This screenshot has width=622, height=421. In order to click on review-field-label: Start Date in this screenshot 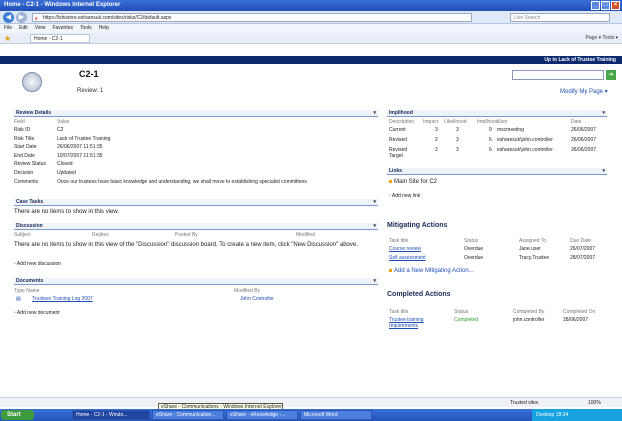, I will do `click(25, 147)`.